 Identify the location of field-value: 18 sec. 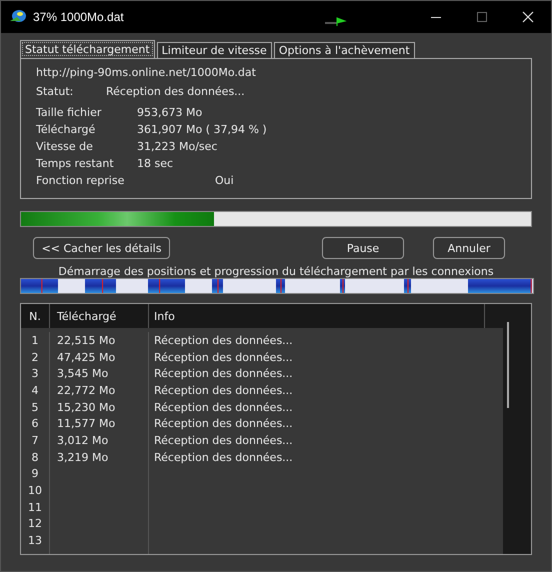
(155, 163).